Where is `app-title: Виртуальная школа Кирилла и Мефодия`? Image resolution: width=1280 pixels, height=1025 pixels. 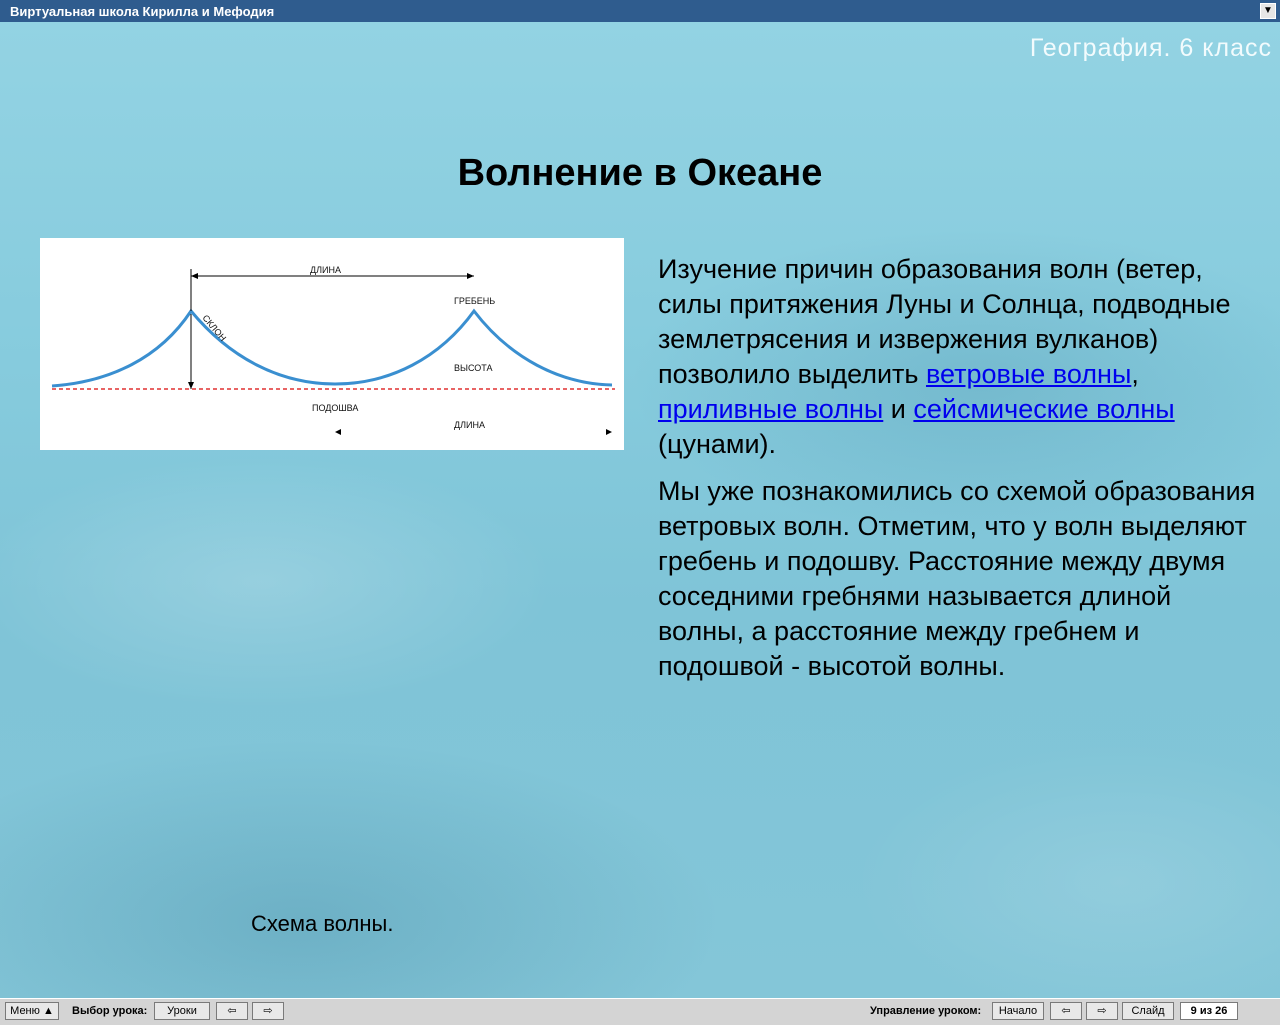
app-title: Виртуальная школа Кирилла и Мефодия is located at coordinates (142, 11).